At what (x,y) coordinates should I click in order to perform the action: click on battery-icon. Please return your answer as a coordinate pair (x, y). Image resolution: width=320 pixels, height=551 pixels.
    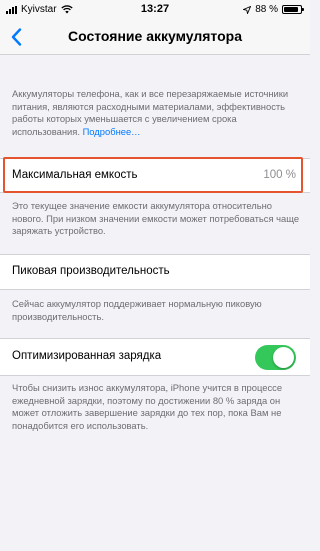
    Looking at the image, I should click on (293, 9).